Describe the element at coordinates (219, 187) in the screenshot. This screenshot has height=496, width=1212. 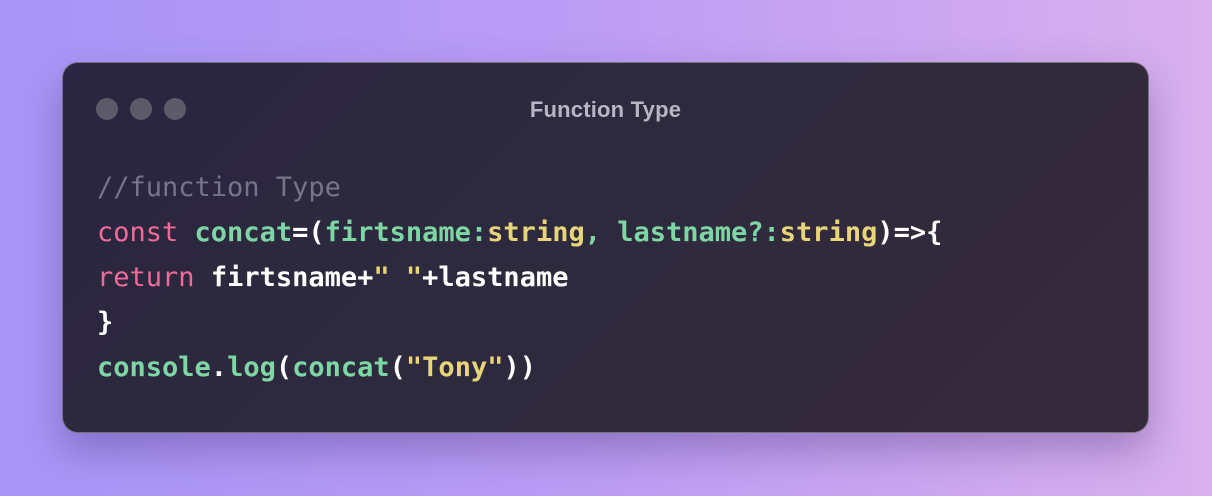
I see `code-comment: //function Type` at that location.